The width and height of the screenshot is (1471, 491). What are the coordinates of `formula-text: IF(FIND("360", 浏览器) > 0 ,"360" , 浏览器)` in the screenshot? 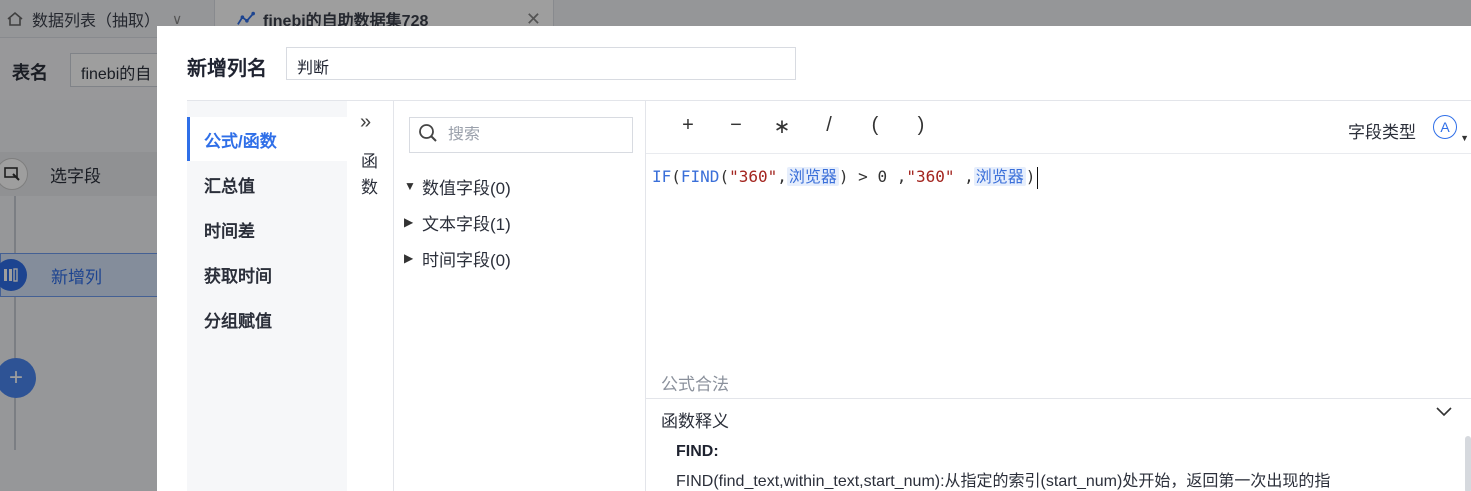 It's located at (845, 176).